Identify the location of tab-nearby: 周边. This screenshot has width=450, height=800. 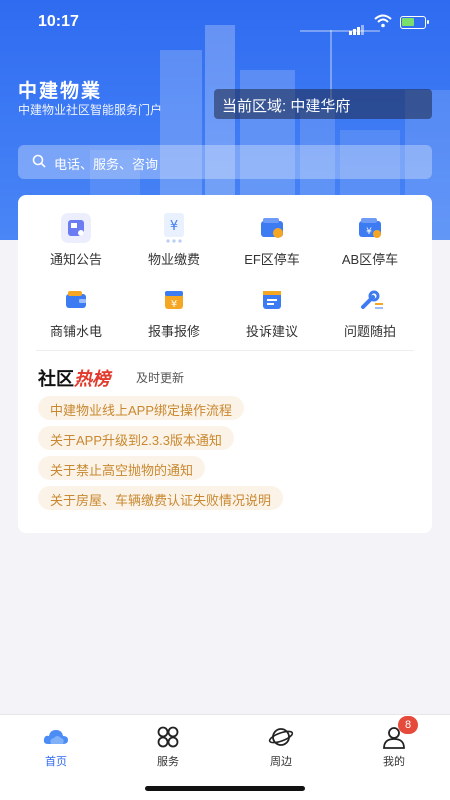
(281, 745).